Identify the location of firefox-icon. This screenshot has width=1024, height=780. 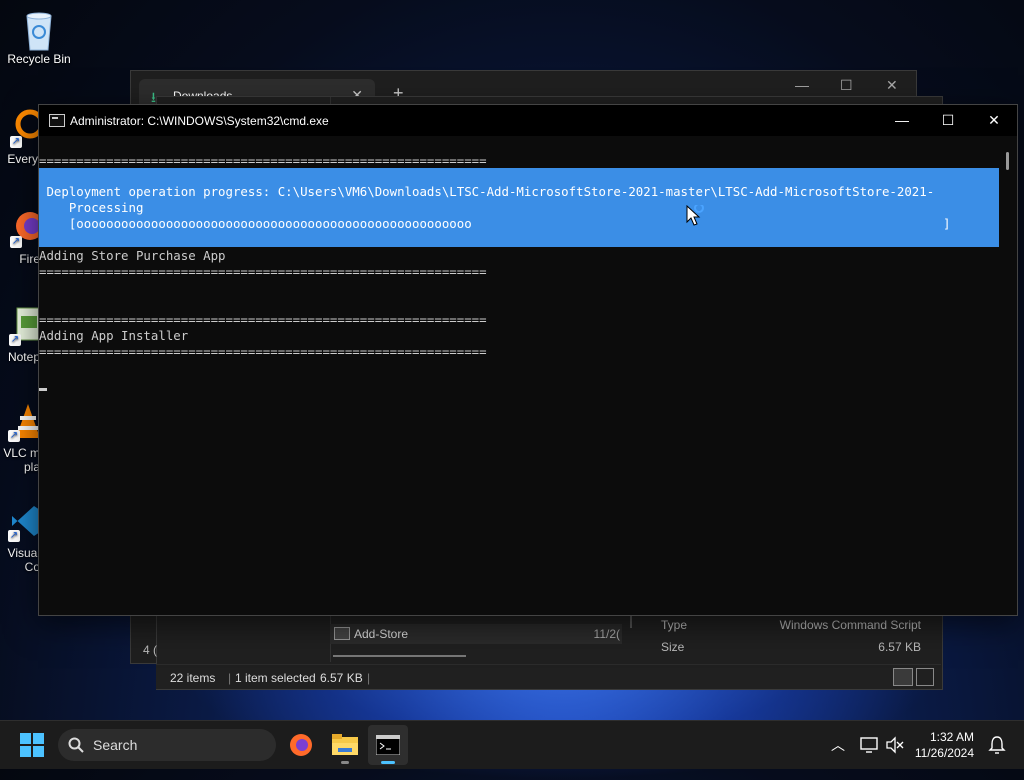
(301, 745).